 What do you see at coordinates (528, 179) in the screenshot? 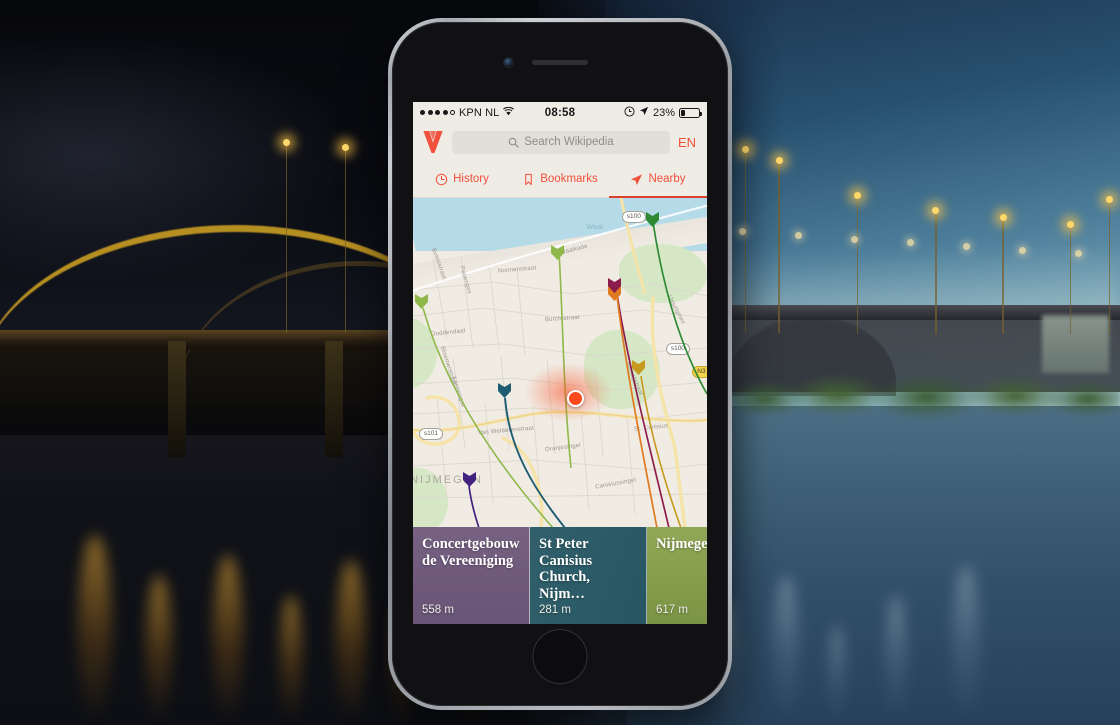
I see `bookmark-icon` at bounding box center [528, 179].